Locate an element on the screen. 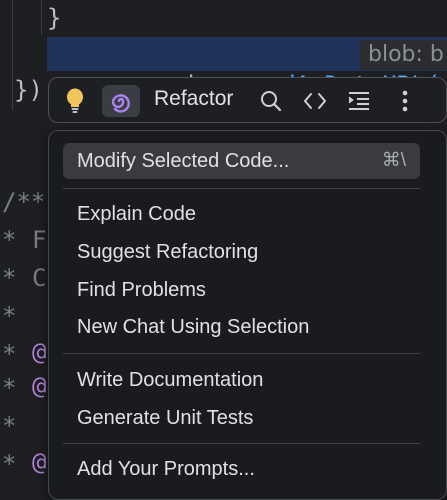 The width and height of the screenshot is (447, 500). code-brackets-icon is located at coordinates (315, 101).